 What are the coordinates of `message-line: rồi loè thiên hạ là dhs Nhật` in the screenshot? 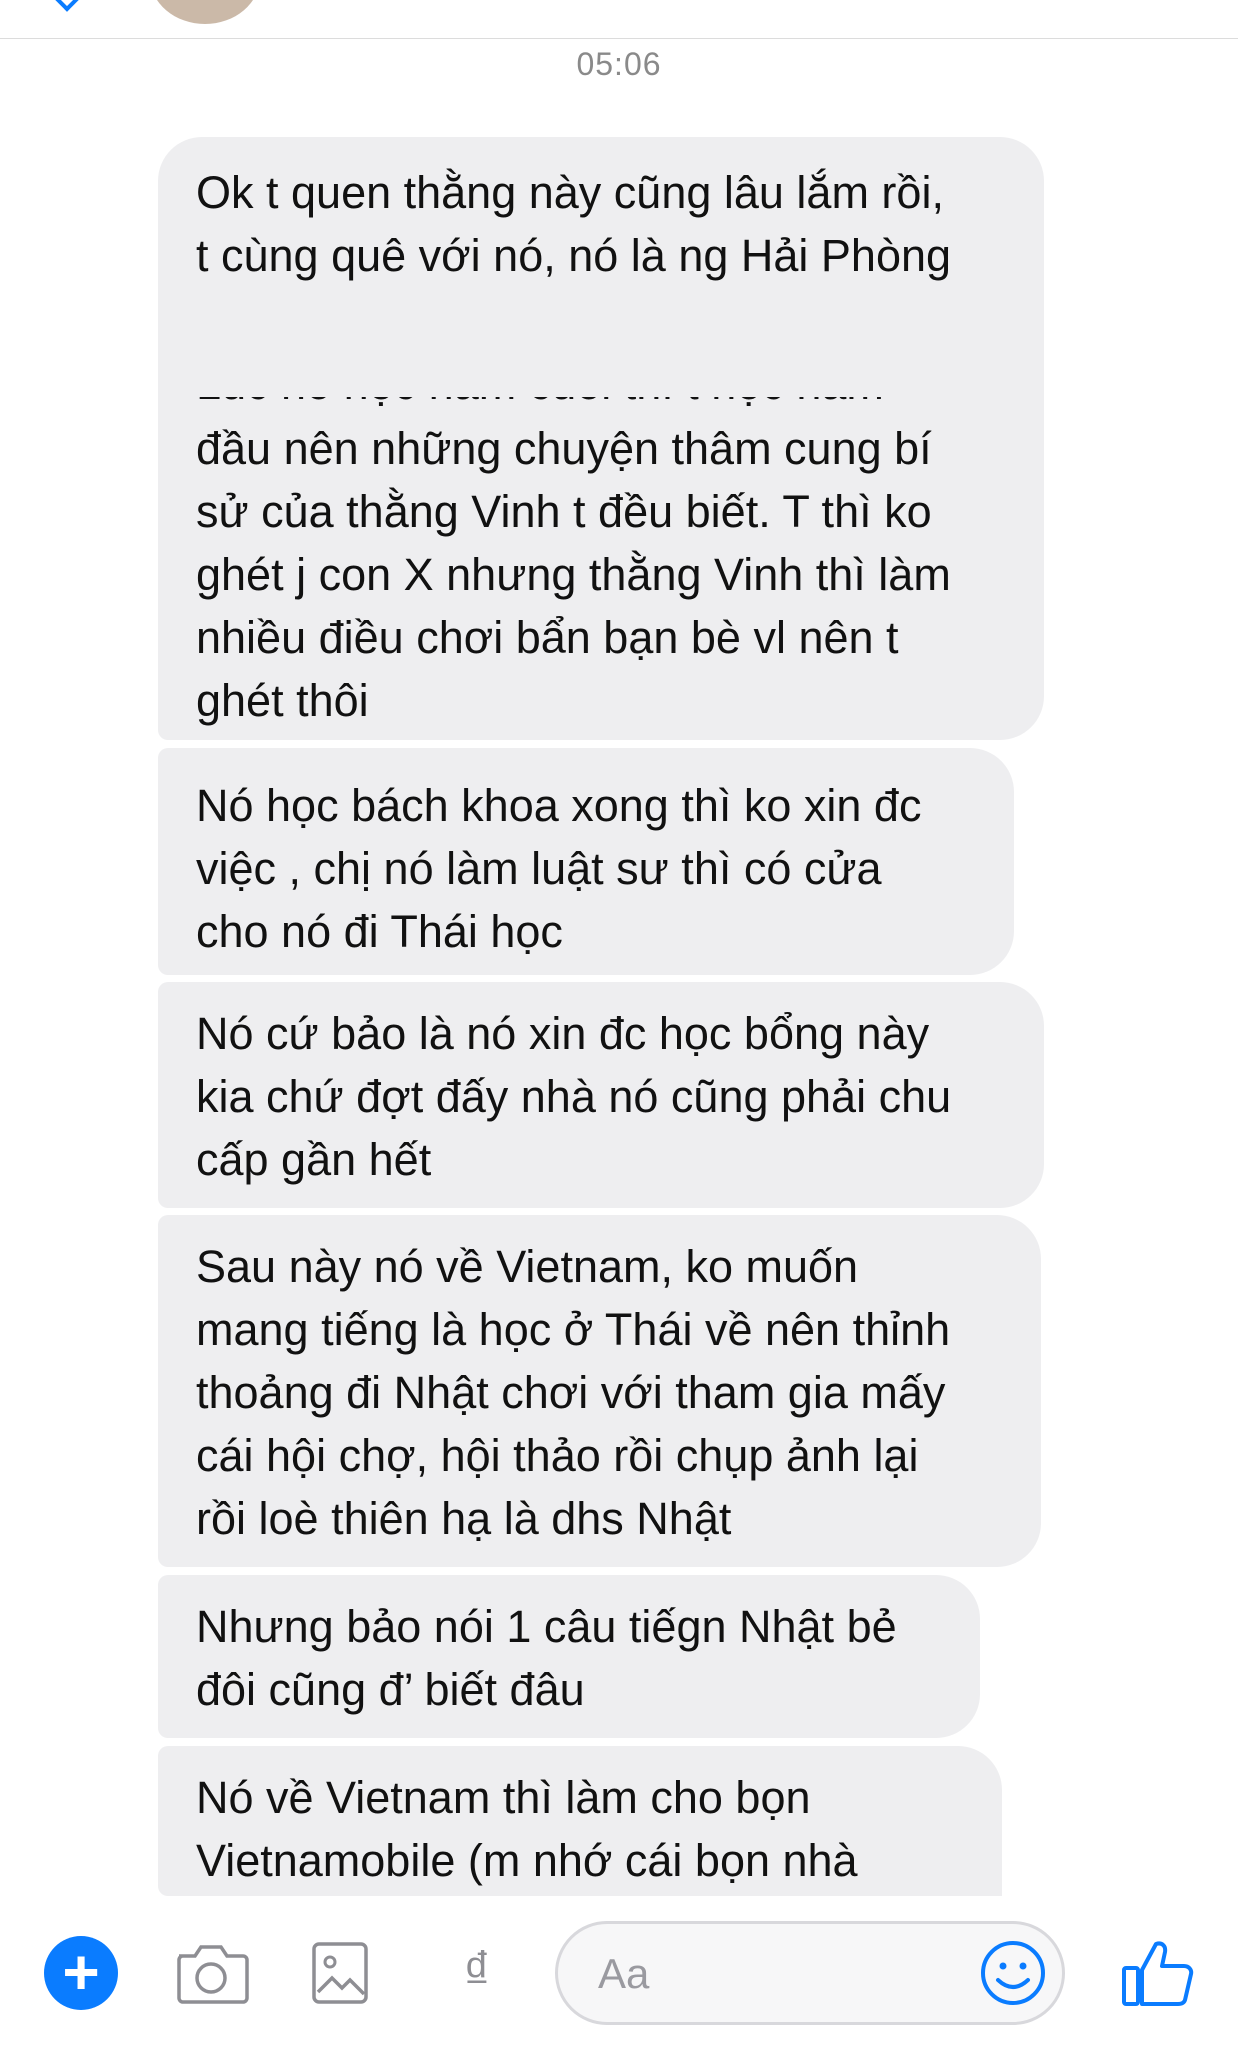 It's located at (464, 1518).